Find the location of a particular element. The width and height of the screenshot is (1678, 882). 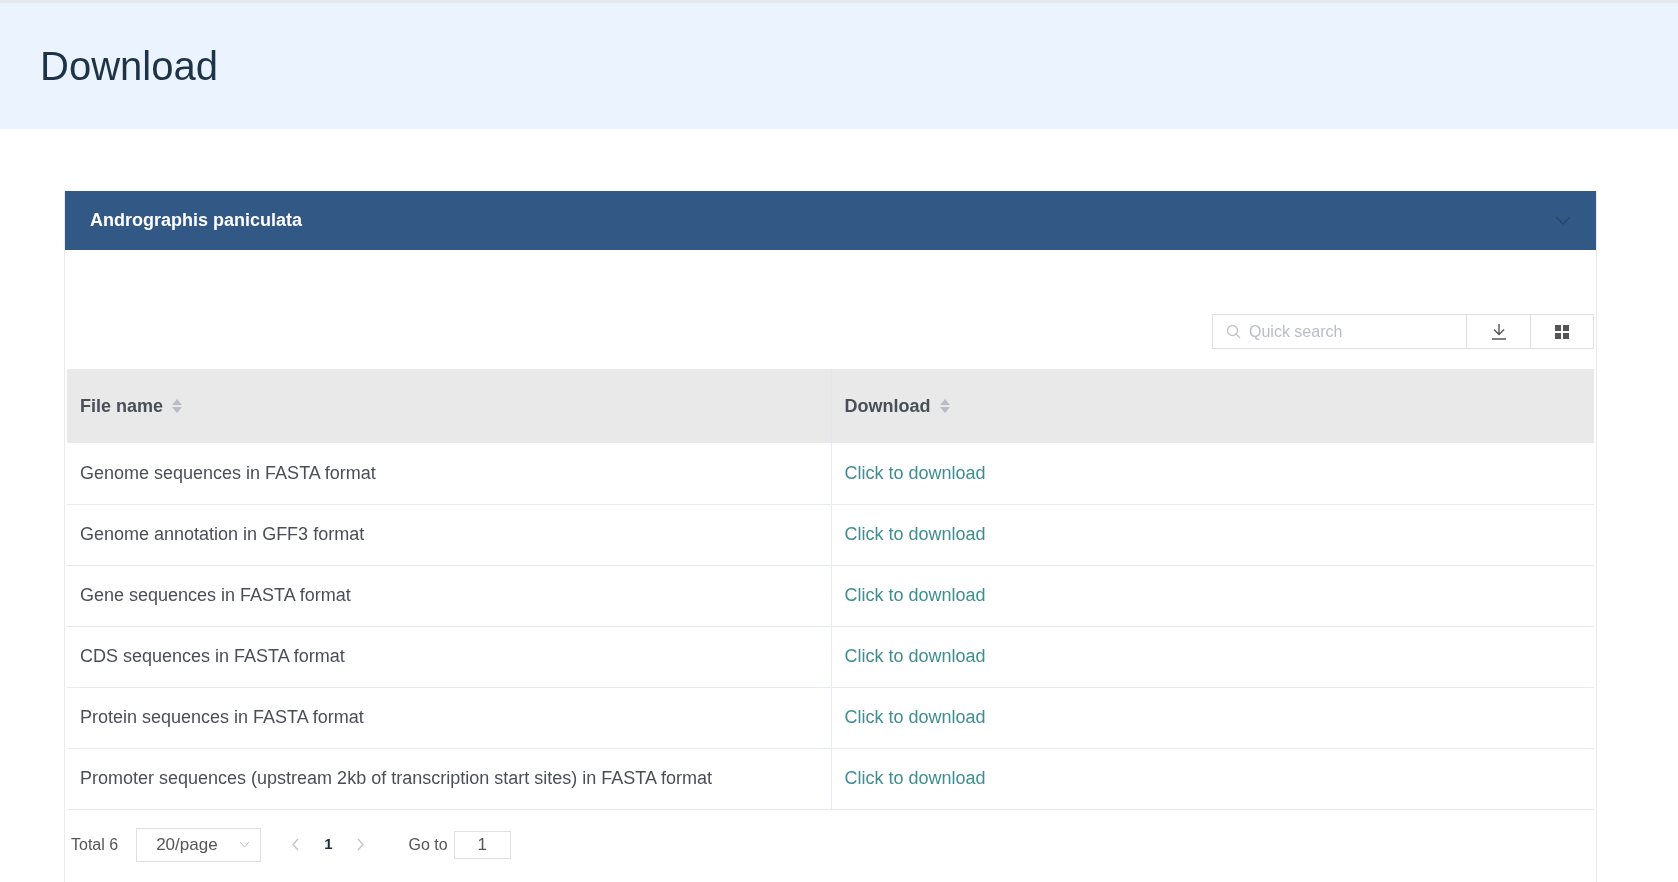

download-icon is located at coordinates (1498, 331).